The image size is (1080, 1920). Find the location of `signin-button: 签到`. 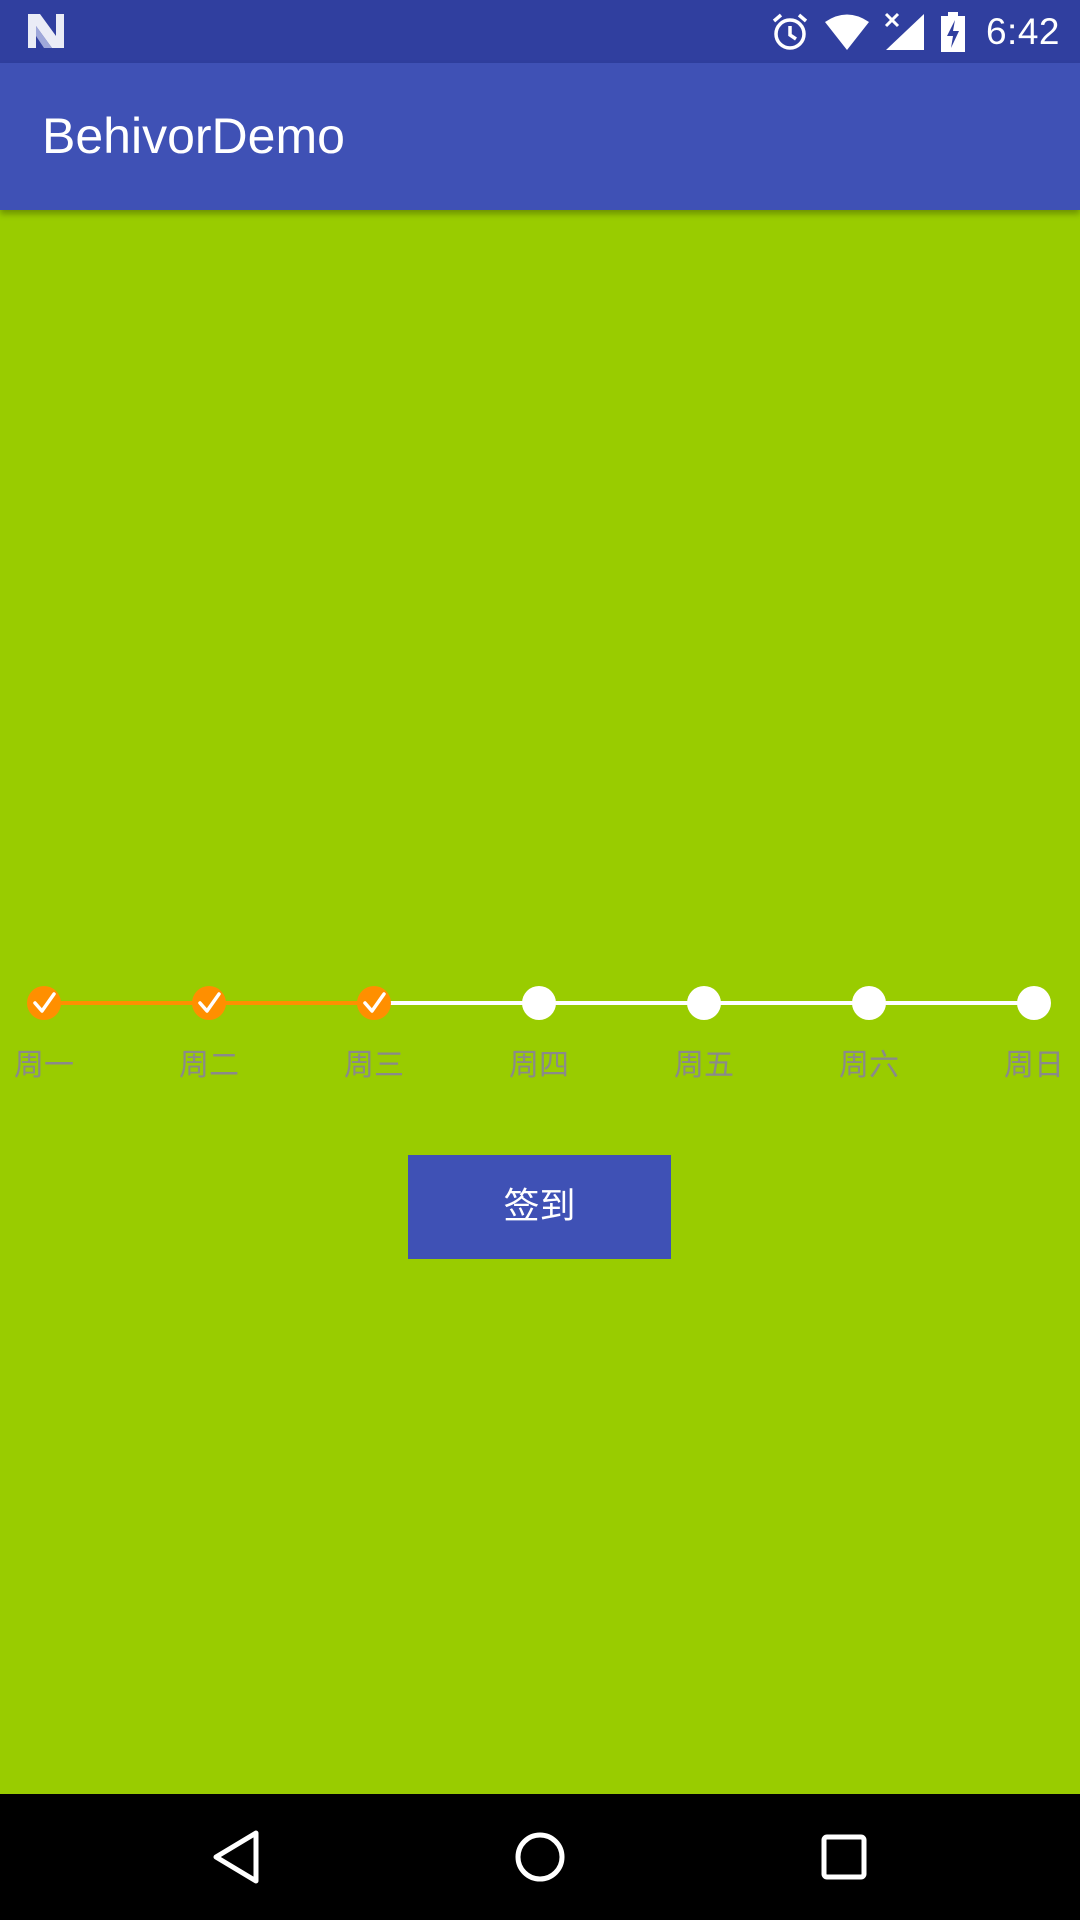

signin-button: 签到 is located at coordinates (539, 1207).